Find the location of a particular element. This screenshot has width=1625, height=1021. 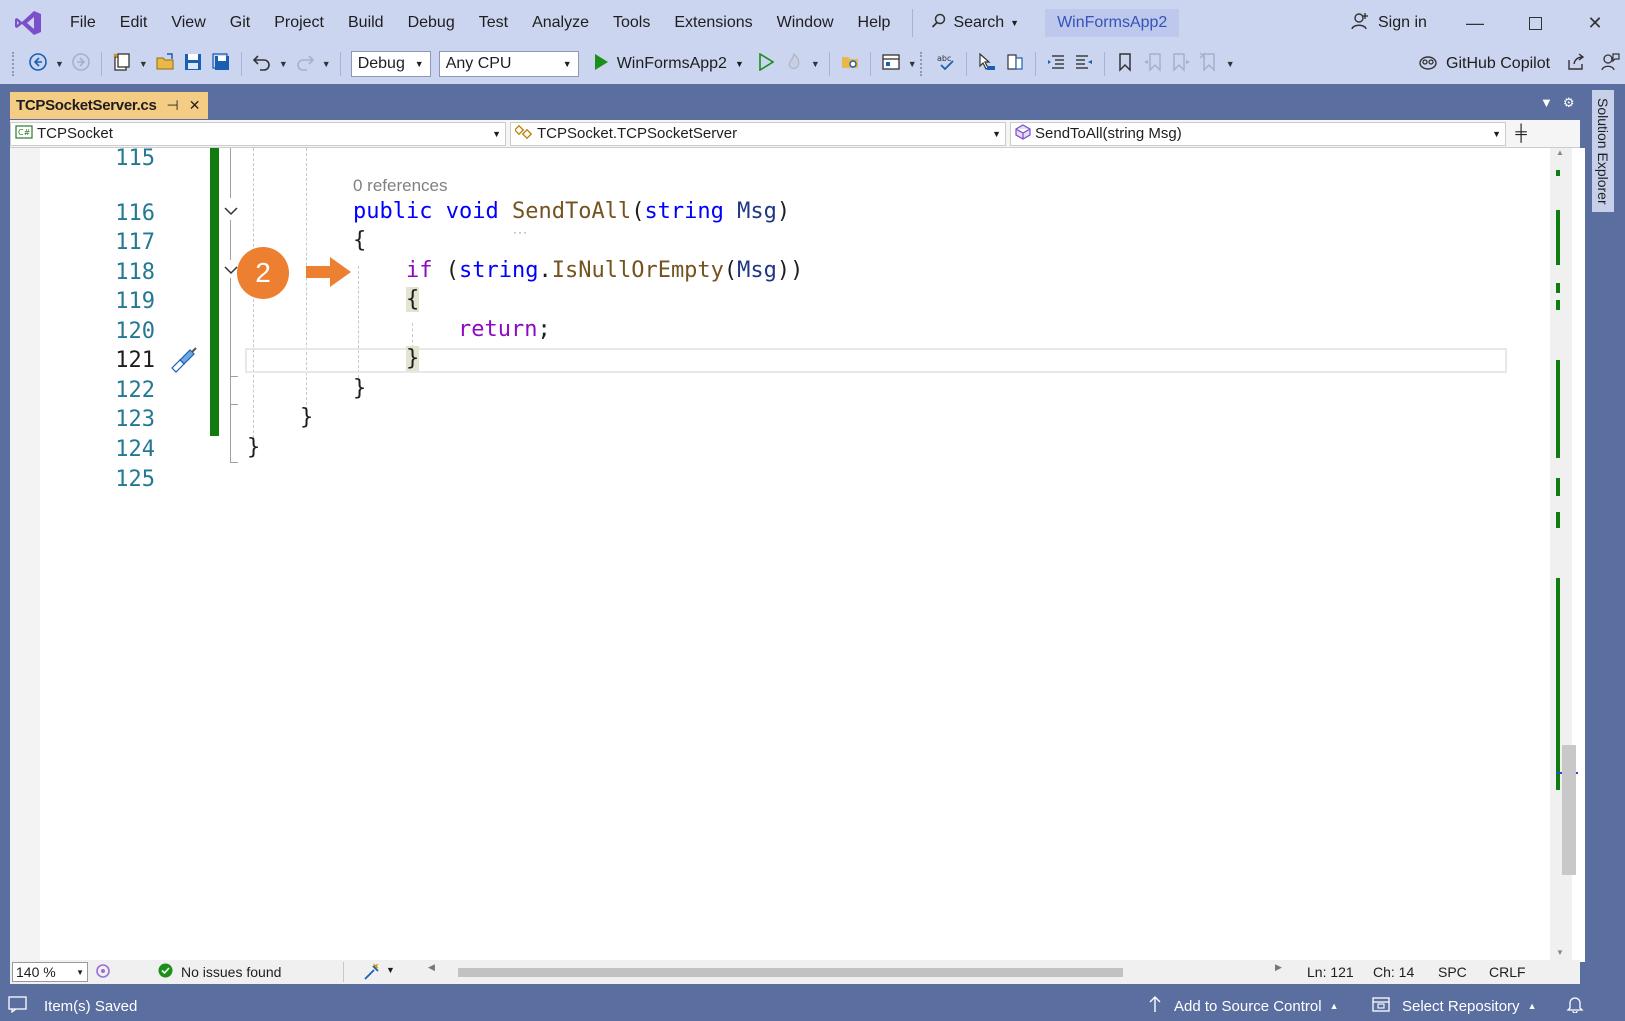

menu-view: View is located at coordinates (188, 23).